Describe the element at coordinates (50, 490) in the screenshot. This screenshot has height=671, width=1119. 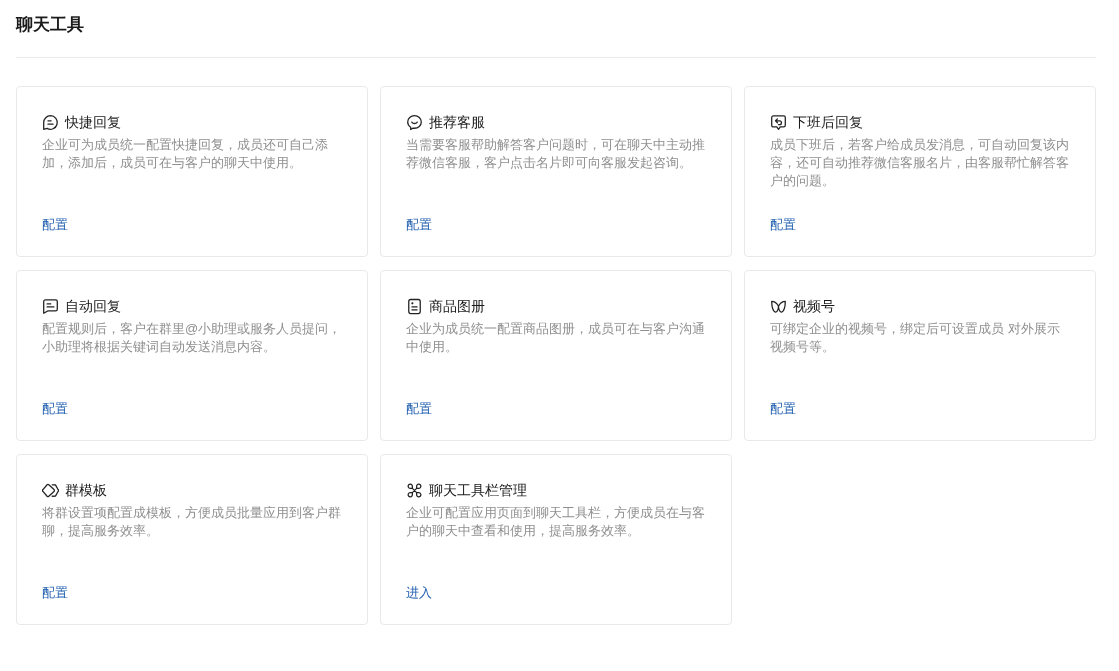
I see `layers-icon` at that location.